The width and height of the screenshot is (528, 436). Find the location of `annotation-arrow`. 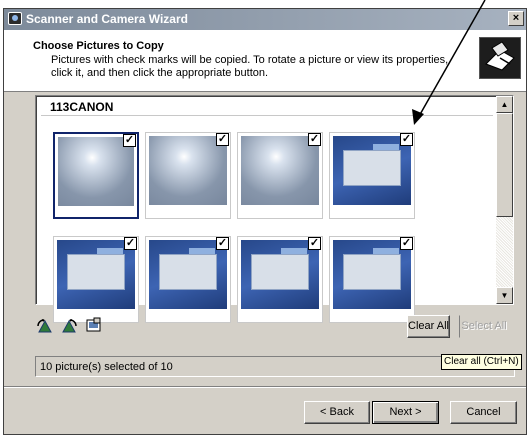

annotation-arrow is located at coordinates (449, 62).